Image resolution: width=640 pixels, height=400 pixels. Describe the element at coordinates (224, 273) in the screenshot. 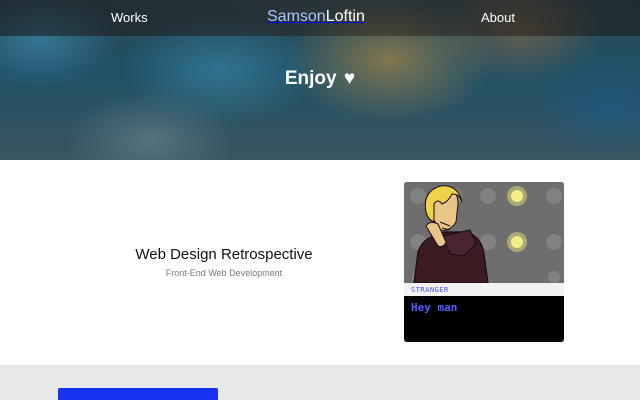

I see `project-subtitle: Front-End Web Development` at that location.